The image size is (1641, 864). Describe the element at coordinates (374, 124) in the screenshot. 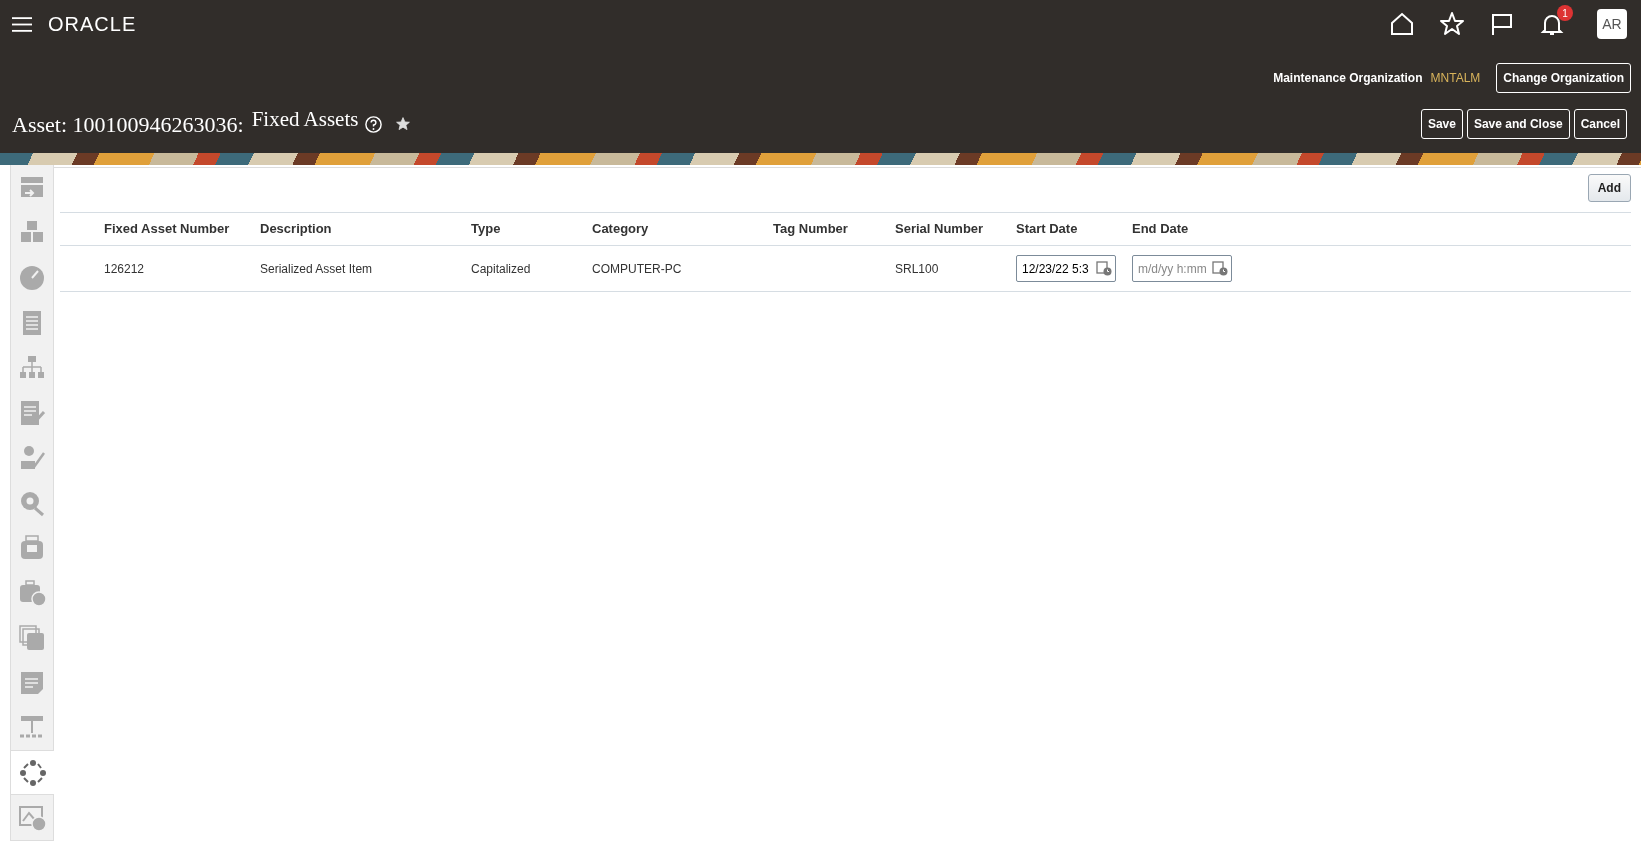

I see `help-icon` at that location.